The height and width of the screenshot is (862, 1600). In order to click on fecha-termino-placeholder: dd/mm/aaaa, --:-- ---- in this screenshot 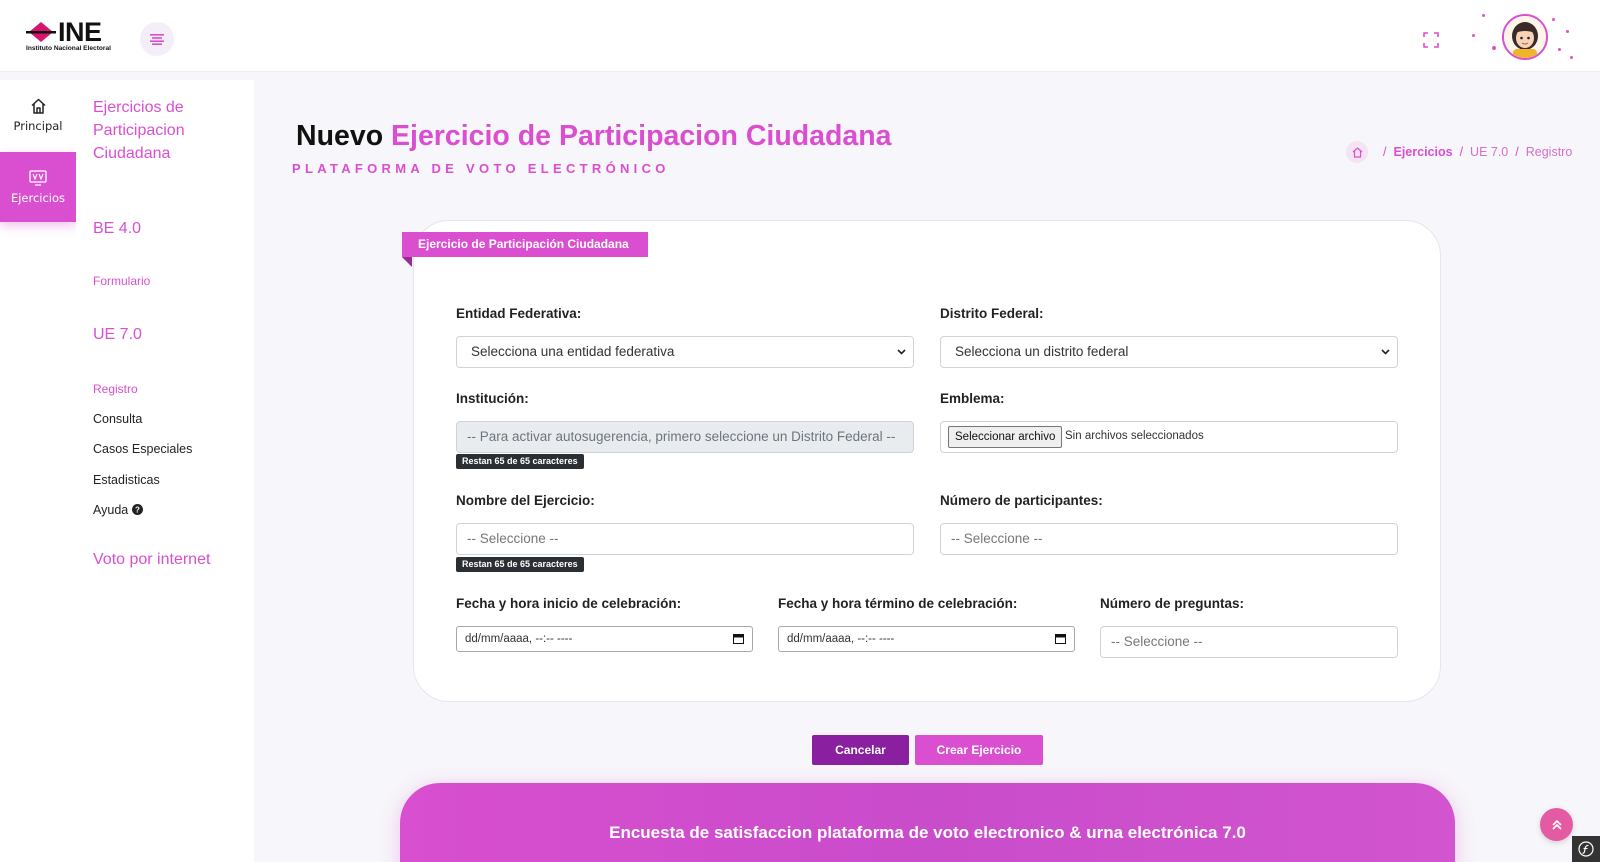, I will do `click(841, 639)`.